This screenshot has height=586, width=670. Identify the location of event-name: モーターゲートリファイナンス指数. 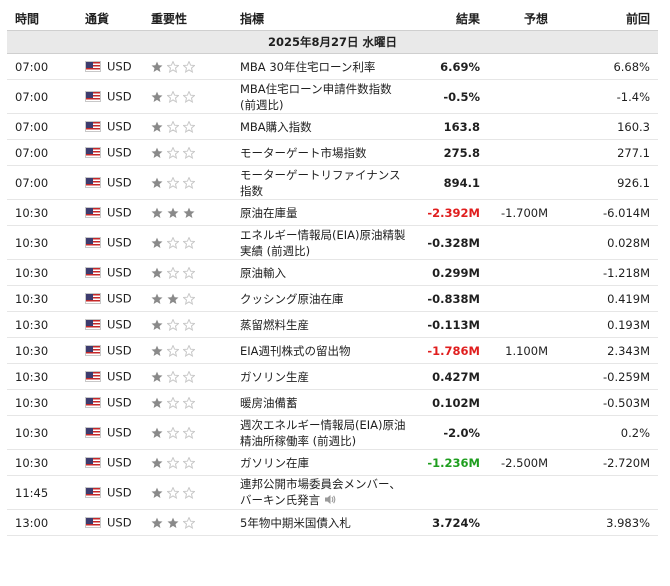
(322, 182).